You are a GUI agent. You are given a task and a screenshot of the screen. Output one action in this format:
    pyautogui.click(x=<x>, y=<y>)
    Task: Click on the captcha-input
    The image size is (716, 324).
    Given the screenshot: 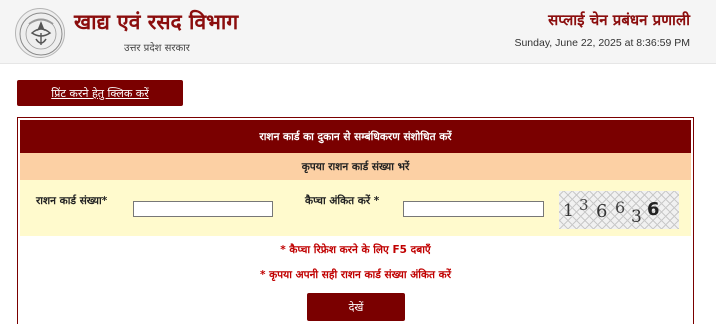 What is the action you would take?
    pyautogui.click(x=473, y=209)
    